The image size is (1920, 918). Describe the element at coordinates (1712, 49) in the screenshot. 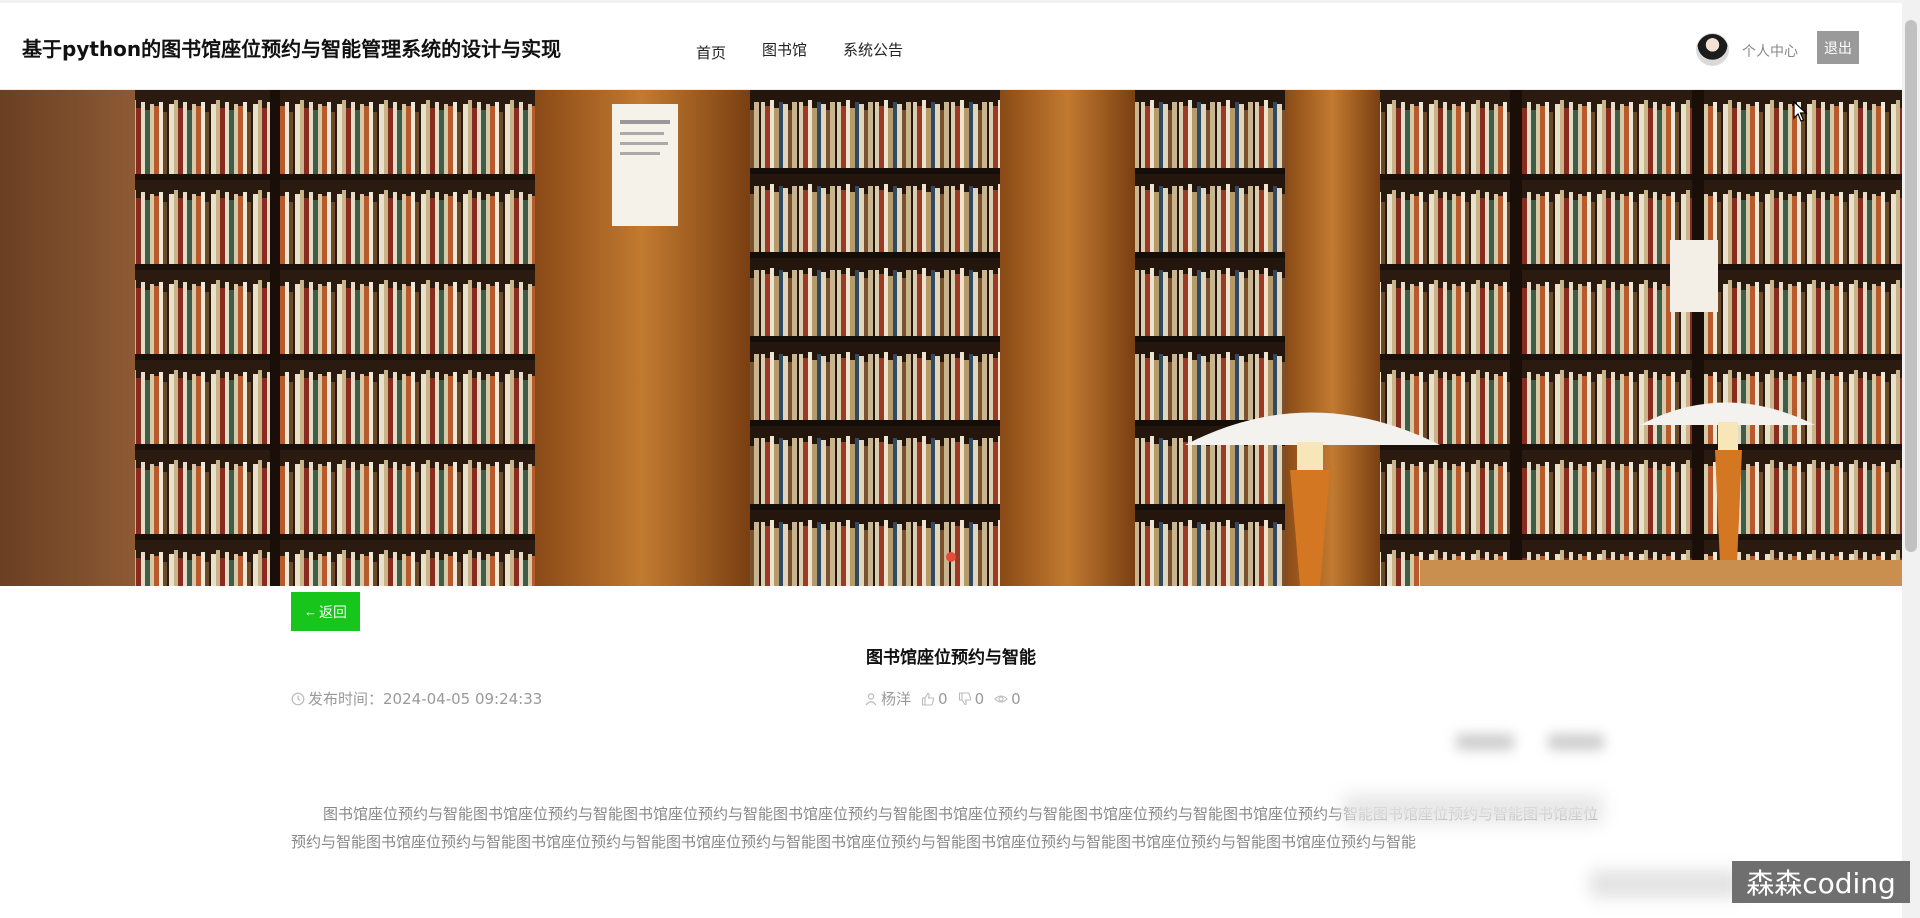

I see `avatar` at that location.